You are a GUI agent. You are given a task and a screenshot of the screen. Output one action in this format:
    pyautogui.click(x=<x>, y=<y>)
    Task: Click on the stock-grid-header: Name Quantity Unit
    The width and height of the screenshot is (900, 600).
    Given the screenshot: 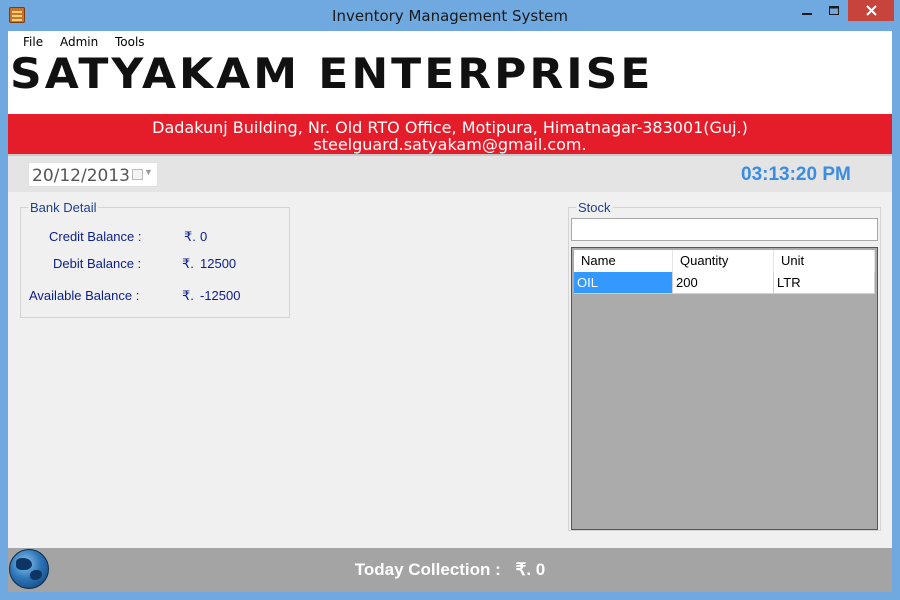 What is the action you would take?
    pyautogui.click(x=724, y=261)
    